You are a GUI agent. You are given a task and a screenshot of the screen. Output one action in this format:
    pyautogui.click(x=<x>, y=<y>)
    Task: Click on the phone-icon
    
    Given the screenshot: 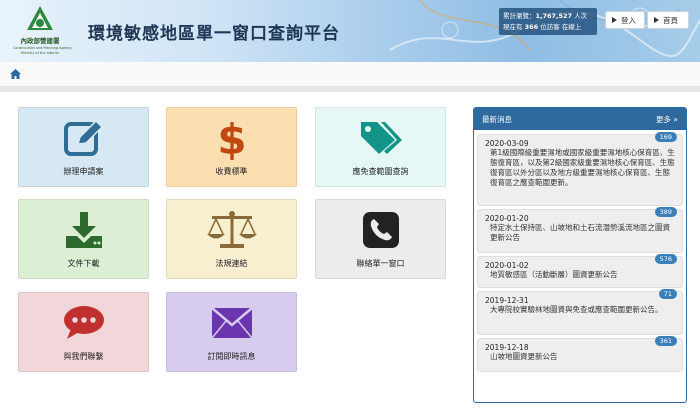 What is the action you would take?
    pyautogui.click(x=380, y=230)
    